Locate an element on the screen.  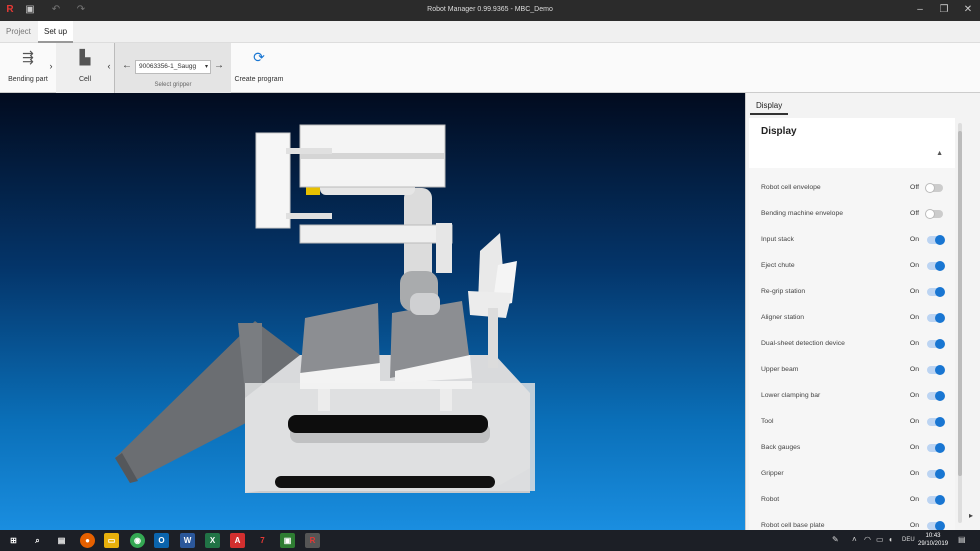
display-option-row: Robot On is located at coordinates (854, 500).